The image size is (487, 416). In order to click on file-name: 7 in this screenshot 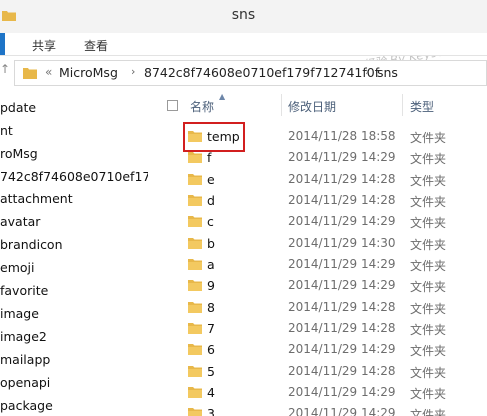, I will do `click(211, 328)`.